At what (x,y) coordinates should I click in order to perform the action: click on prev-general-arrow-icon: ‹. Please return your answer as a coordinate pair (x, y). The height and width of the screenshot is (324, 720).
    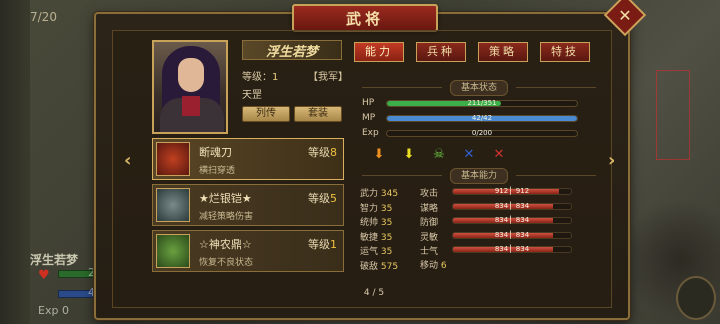
    Looking at the image, I should click on (130, 160).